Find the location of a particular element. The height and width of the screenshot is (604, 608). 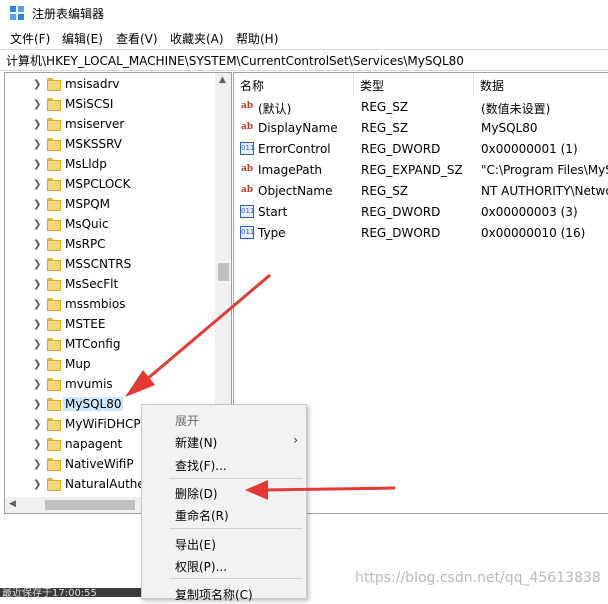

scroll-left-icon: ◀ is located at coordinates (12, 504).